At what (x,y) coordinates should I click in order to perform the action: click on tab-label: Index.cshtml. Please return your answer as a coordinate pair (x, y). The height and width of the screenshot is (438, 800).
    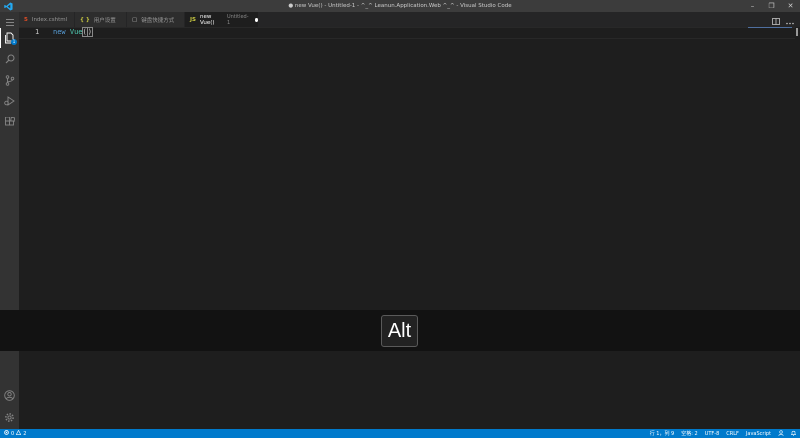
    Looking at the image, I should click on (49, 19).